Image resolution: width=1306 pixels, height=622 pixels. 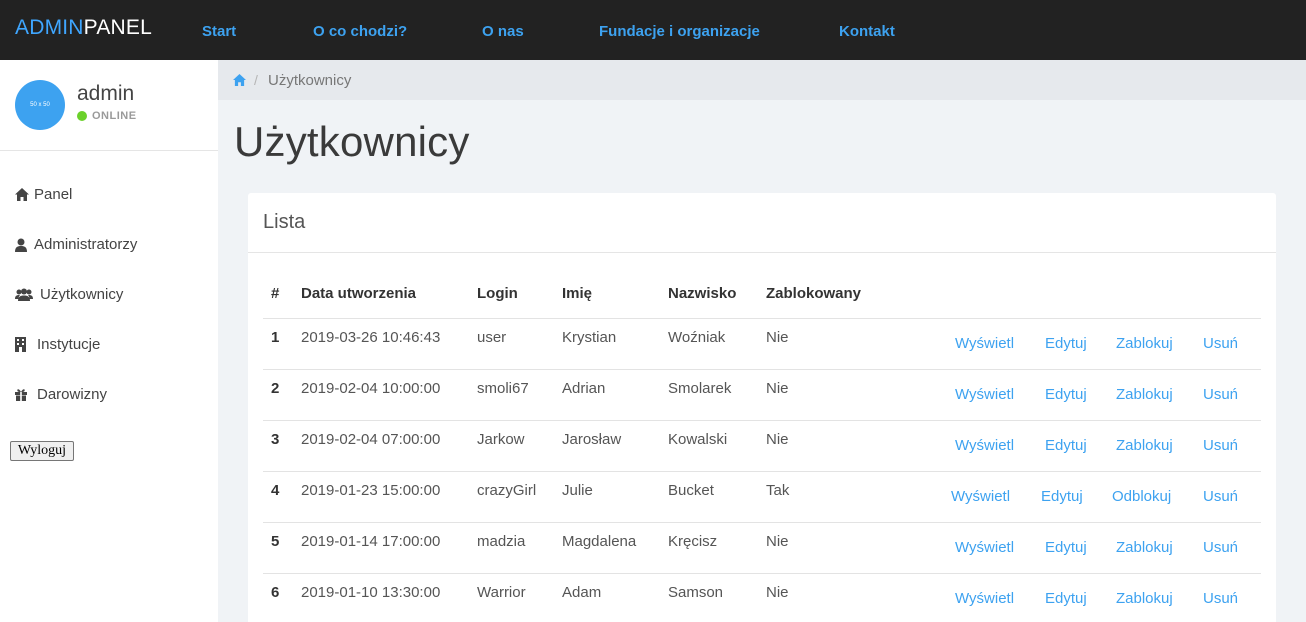 What do you see at coordinates (371, 337) in the screenshot?
I see `cell-date: 2019-03-26 10:46:43` at bounding box center [371, 337].